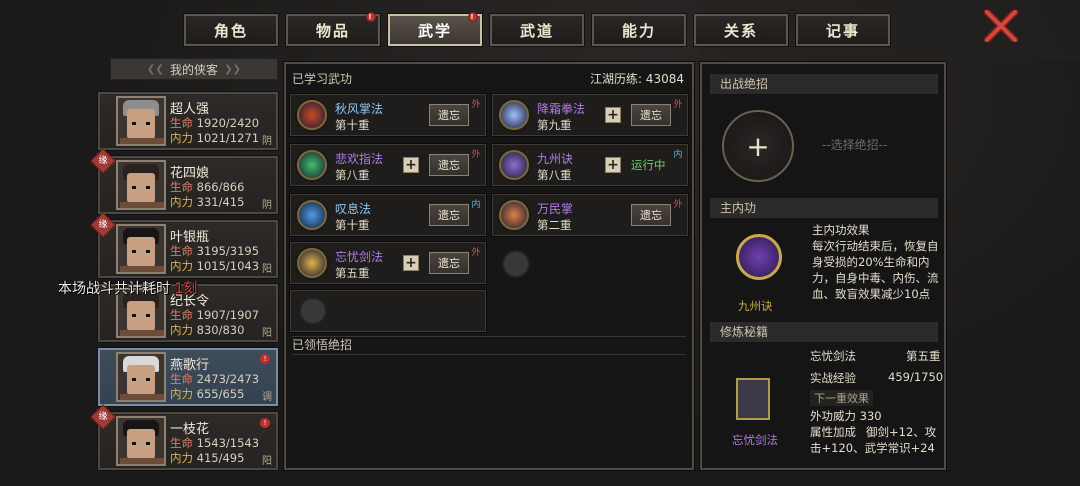 The width and height of the screenshot is (1080, 486). I want to click on tab-label: 关系, so click(740, 30).